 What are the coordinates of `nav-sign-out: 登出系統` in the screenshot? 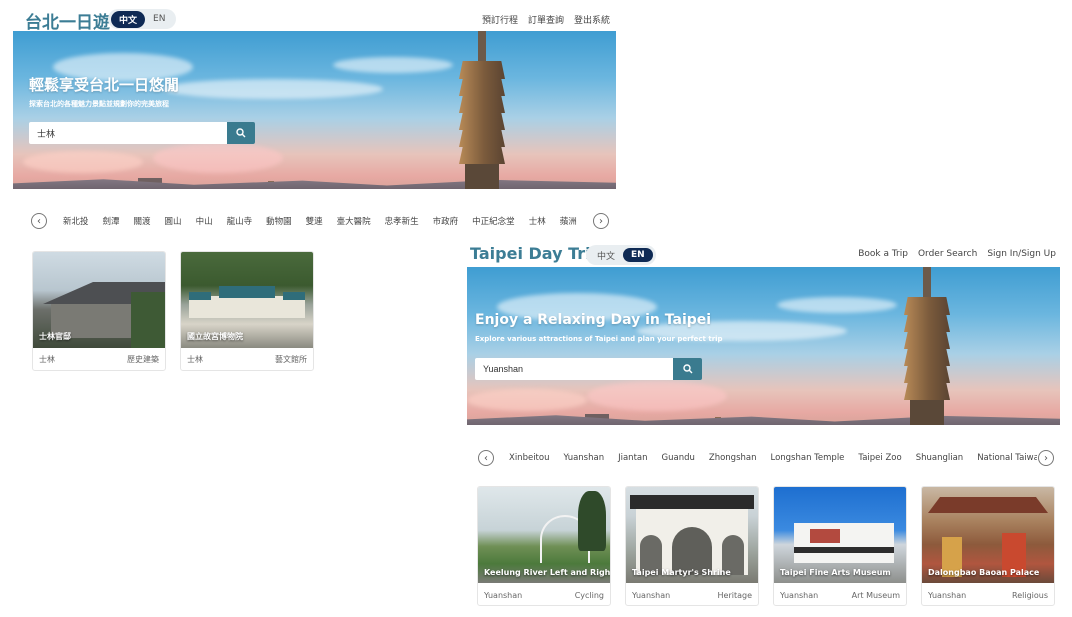 It's located at (592, 19).